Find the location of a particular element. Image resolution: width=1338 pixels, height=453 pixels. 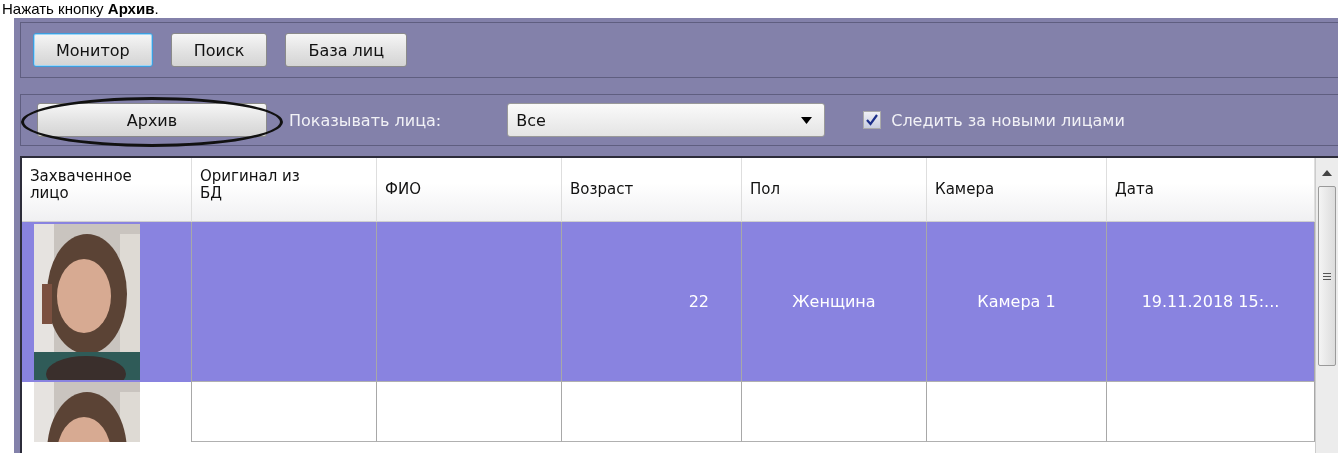

column-header: Дата is located at coordinates (1211, 190).